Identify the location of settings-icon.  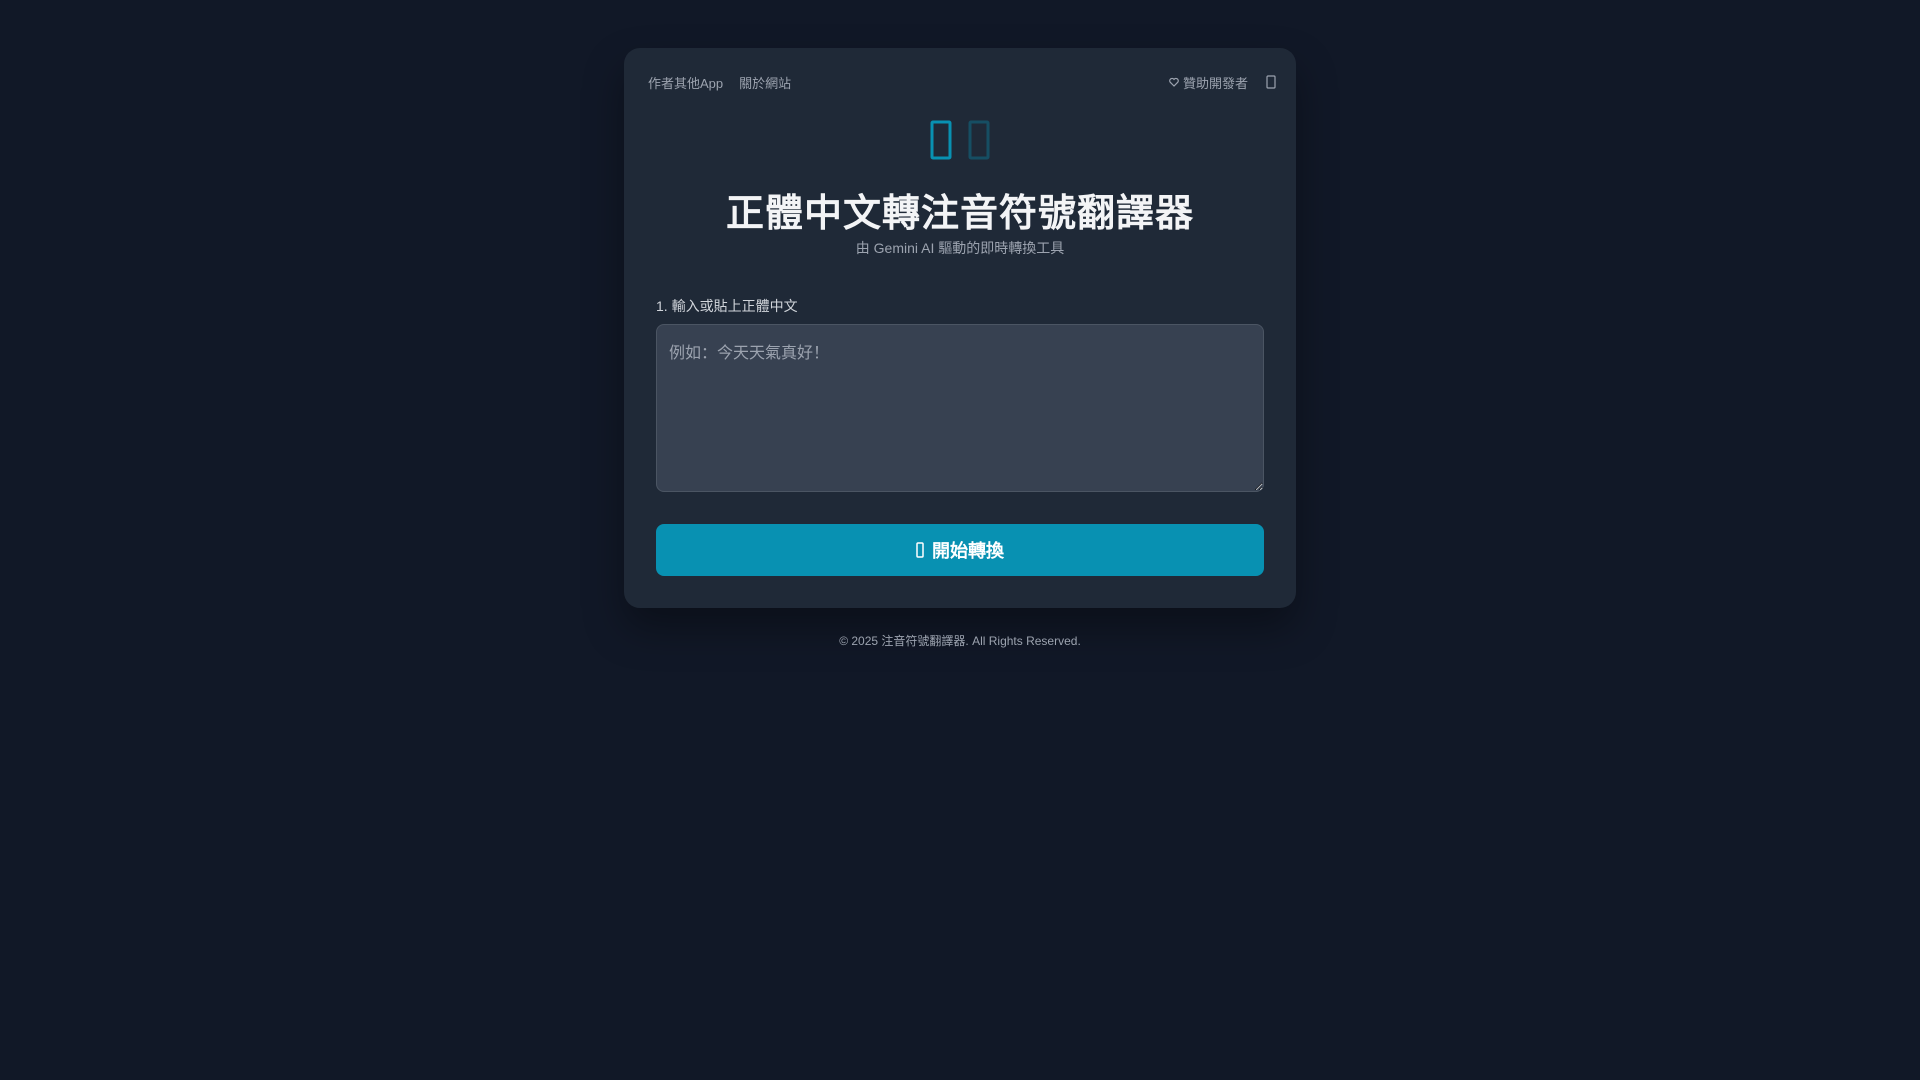
(1271, 82).